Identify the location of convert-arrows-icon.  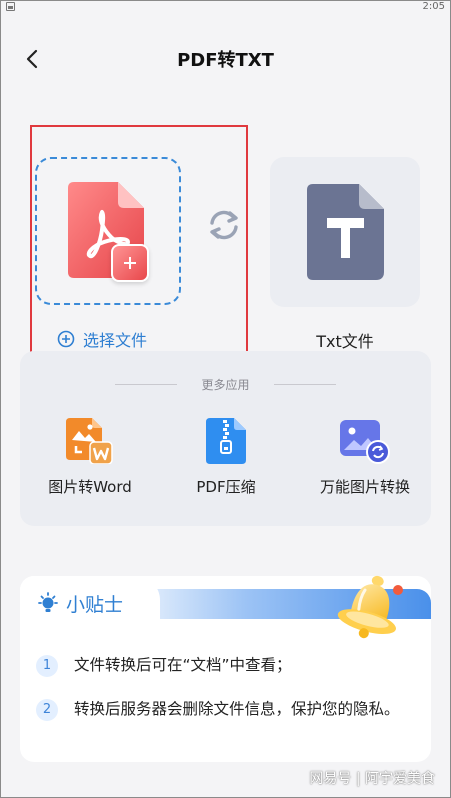
(224, 225).